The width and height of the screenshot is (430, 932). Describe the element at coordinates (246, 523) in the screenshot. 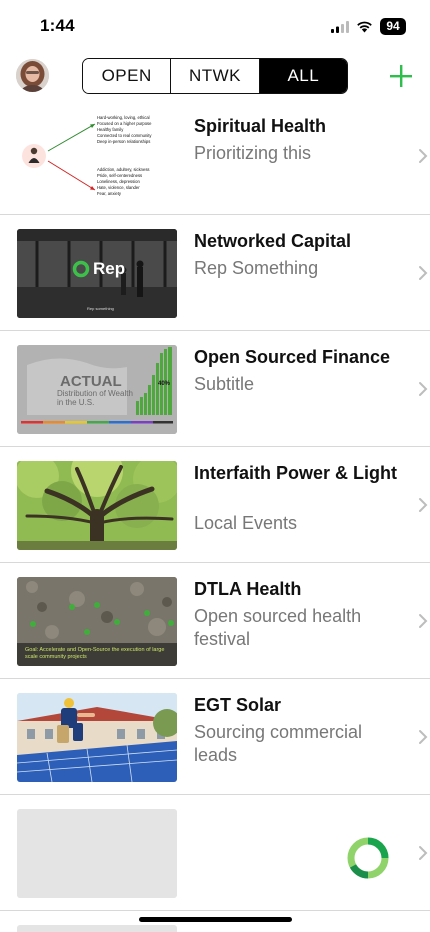

I see `item-subtitle: Local Events` at that location.